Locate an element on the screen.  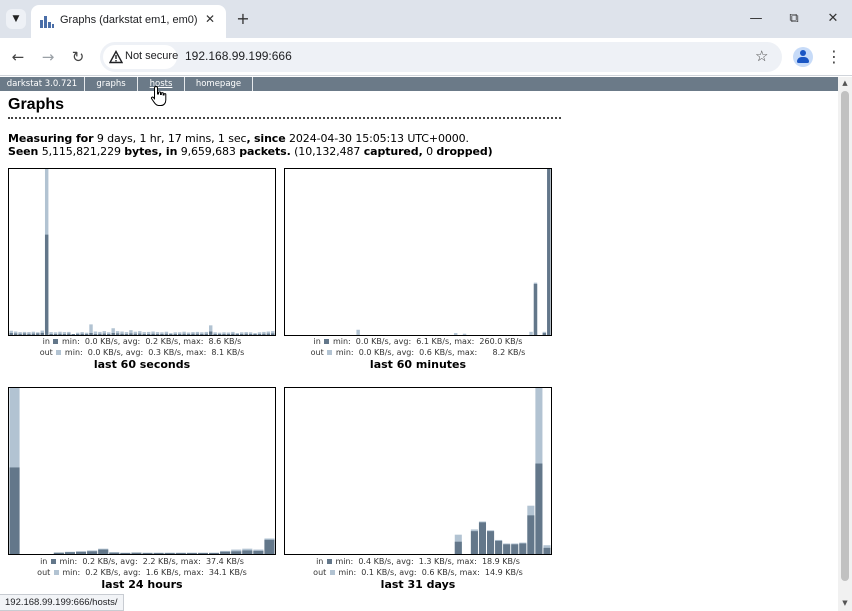
restore-icon: ⧉ is located at coordinates (794, 19).